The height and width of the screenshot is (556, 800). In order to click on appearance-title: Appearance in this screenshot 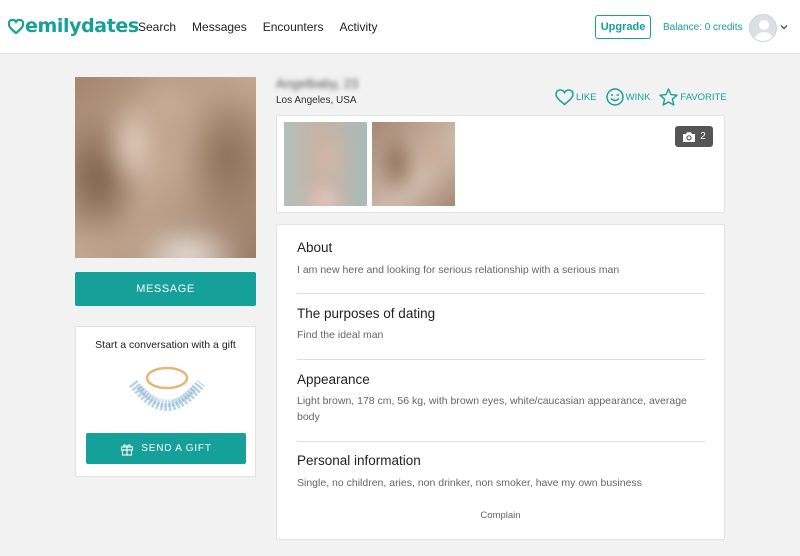, I will do `click(333, 379)`.